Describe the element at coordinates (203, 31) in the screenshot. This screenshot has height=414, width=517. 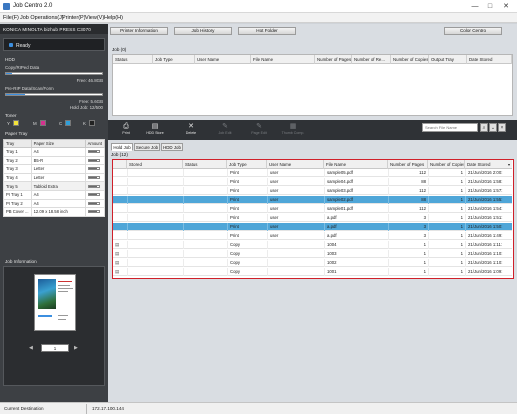
I see `tab-job-history: Job History` at that location.